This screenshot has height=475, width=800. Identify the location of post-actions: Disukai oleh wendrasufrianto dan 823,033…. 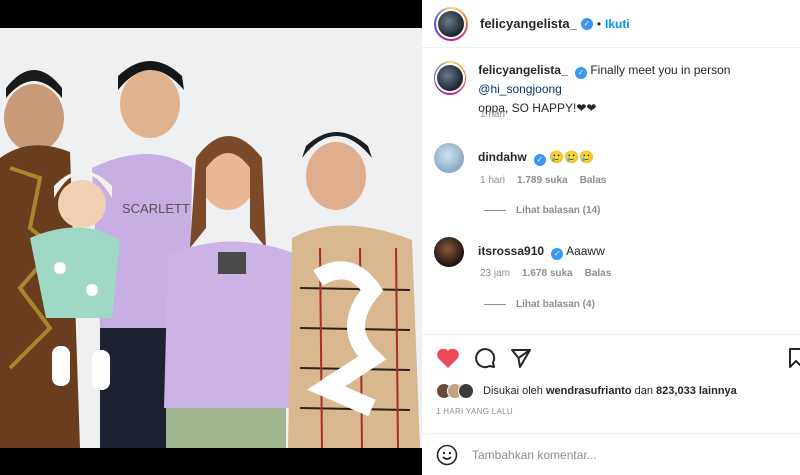
(611, 404).